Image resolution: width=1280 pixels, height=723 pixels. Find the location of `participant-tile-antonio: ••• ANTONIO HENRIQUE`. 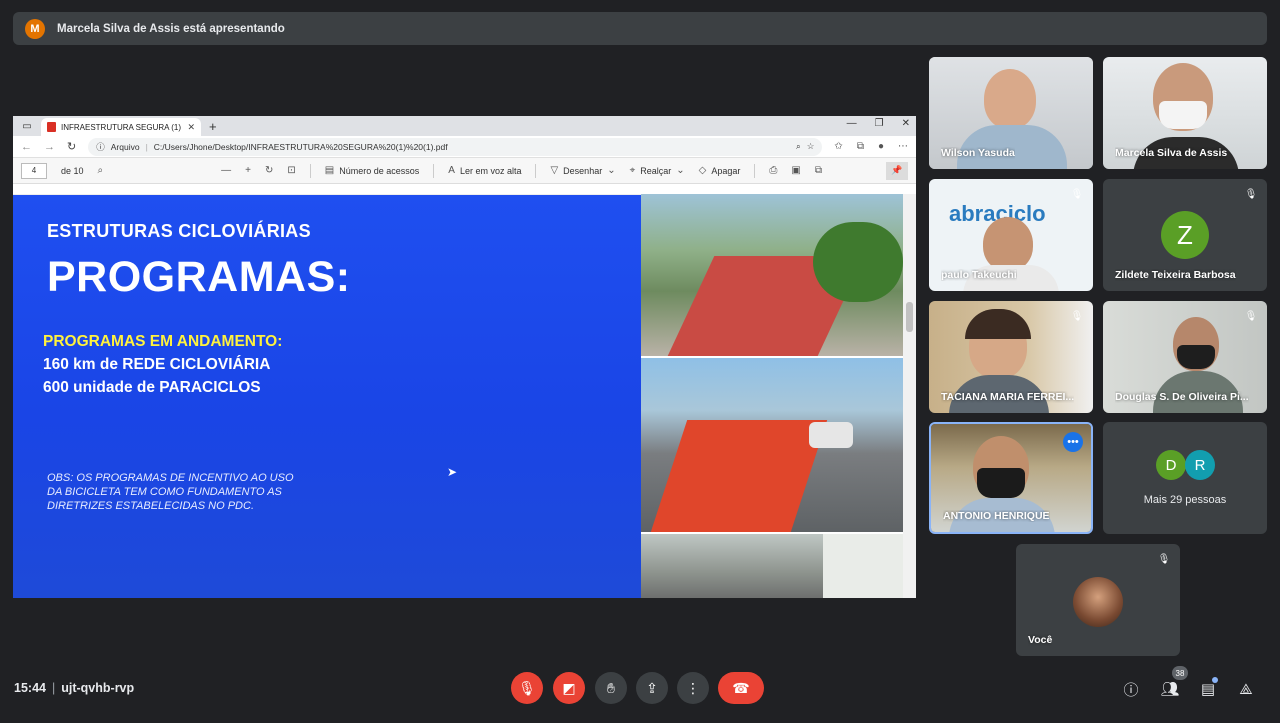

participant-tile-antonio: ••• ANTONIO HENRIQUE is located at coordinates (1011, 478).